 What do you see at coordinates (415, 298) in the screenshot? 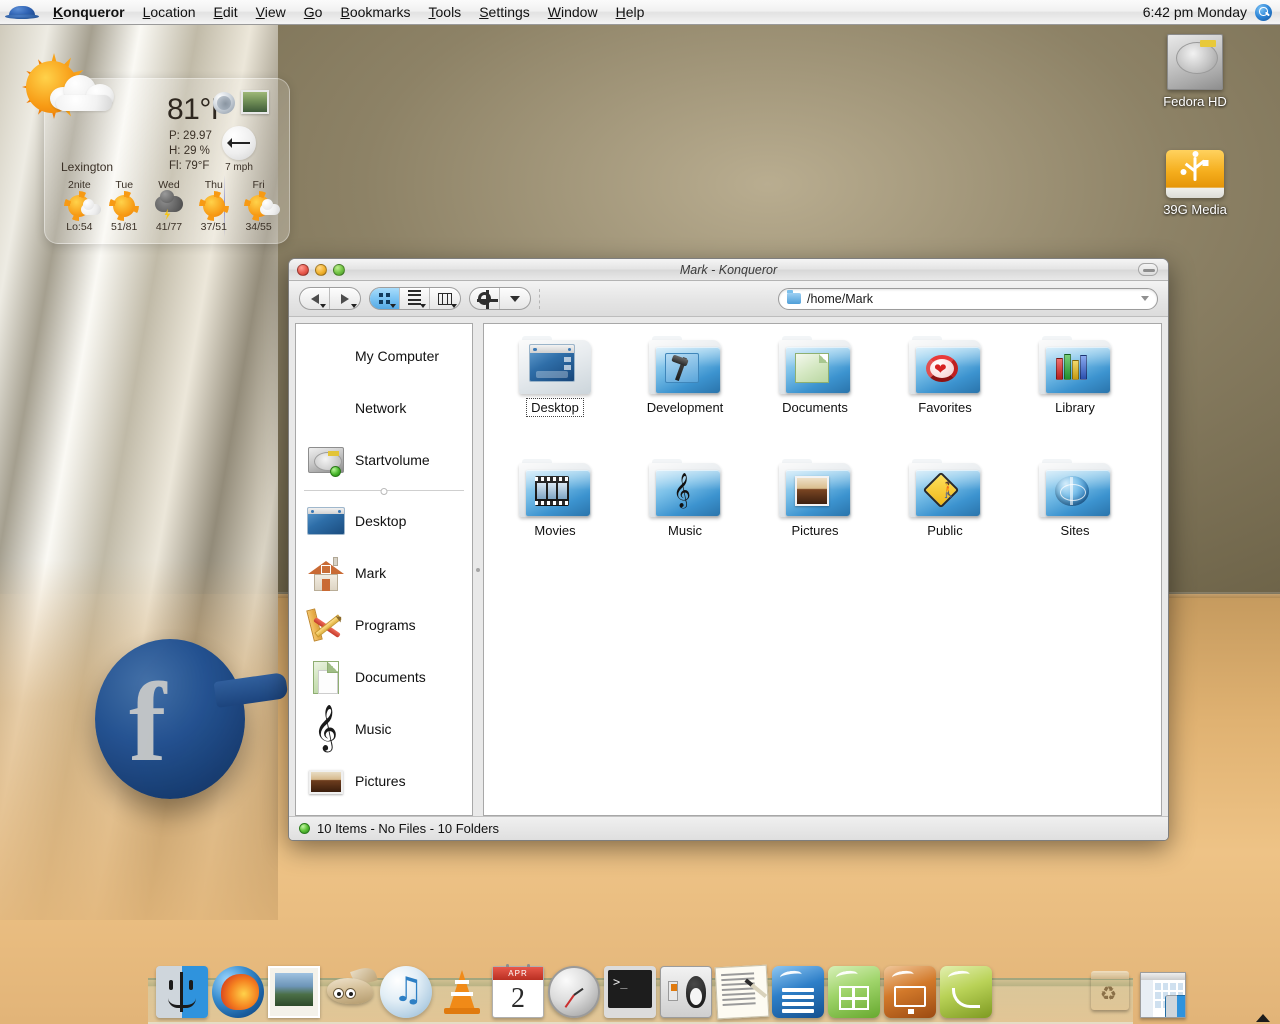
I see `list-view-button` at bounding box center [415, 298].